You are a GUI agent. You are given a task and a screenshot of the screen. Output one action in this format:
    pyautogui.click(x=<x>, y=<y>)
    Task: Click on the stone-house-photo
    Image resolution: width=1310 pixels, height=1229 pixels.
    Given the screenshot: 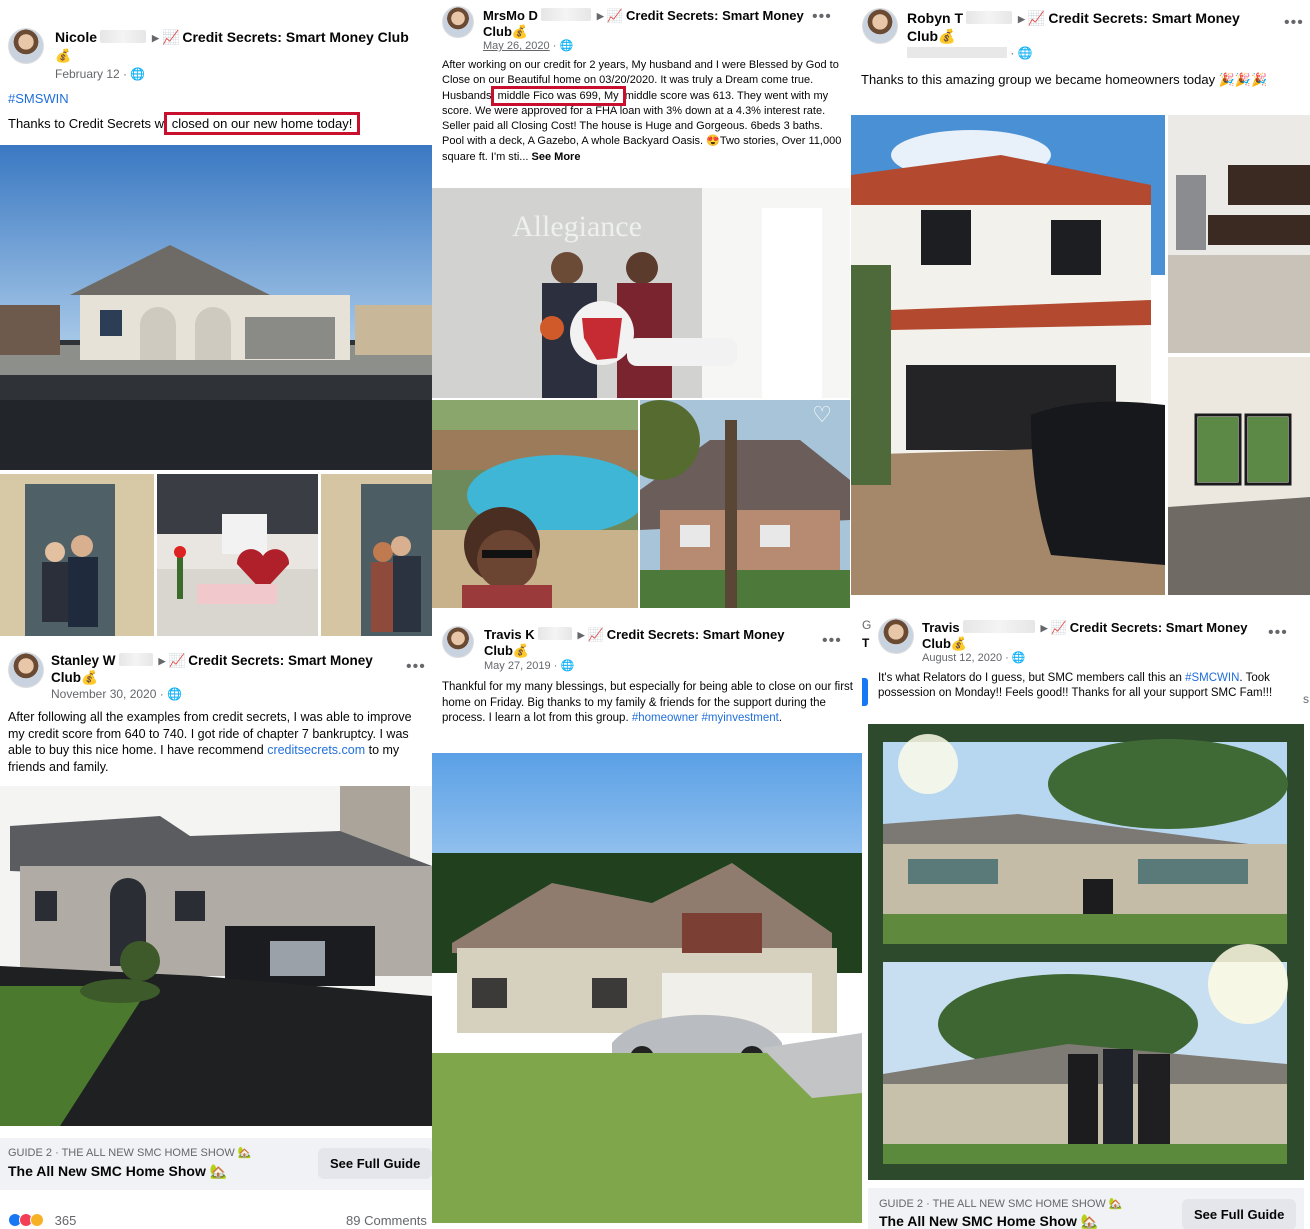 What is the action you would take?
    pyautogui.click(x=216, y=956)
    